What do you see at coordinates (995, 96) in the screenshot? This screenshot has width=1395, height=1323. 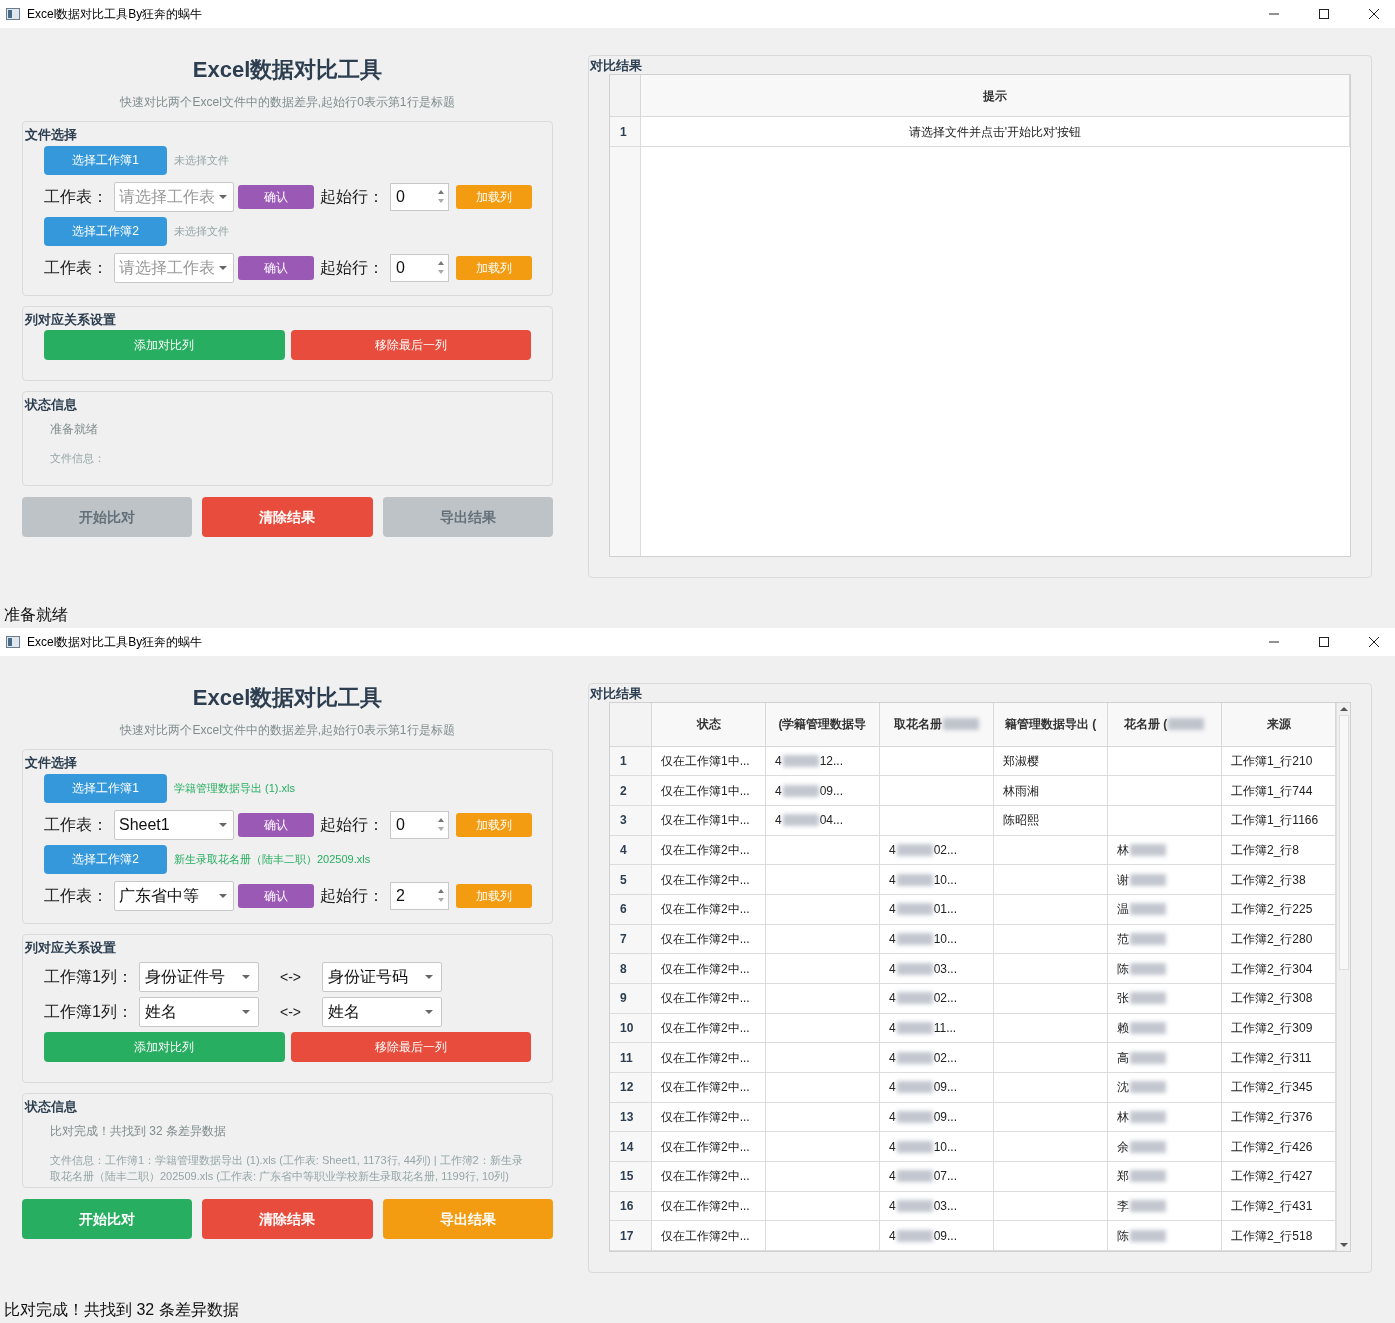 I see `column-header: 提示` at bounding box center [995, 96].